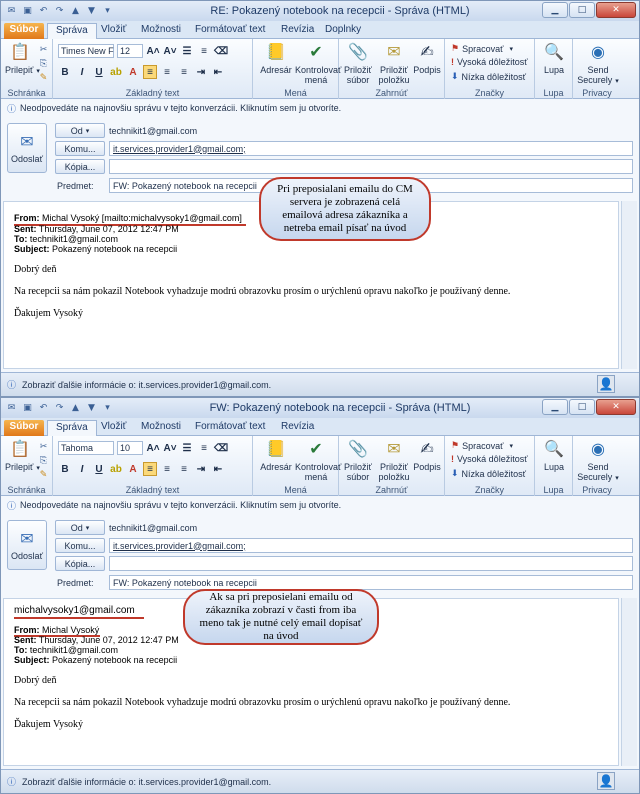  I want to click on font-name-select: Tahoma, so click(86, 448).